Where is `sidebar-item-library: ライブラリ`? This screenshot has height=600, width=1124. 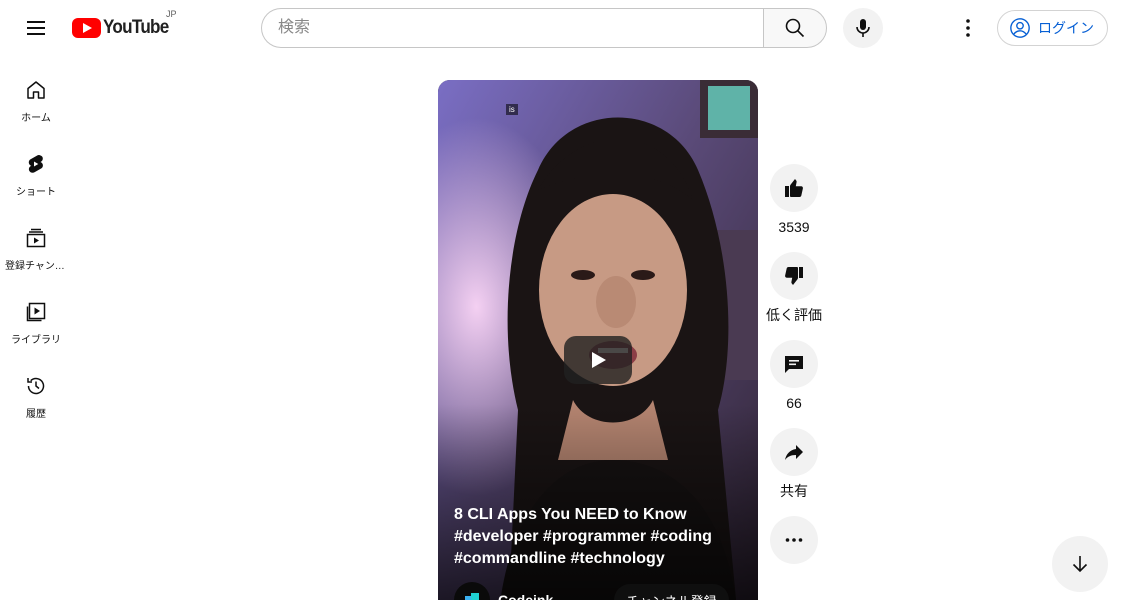 sidebar-item-library: ライブラリ is located at coordinates (36, 315).